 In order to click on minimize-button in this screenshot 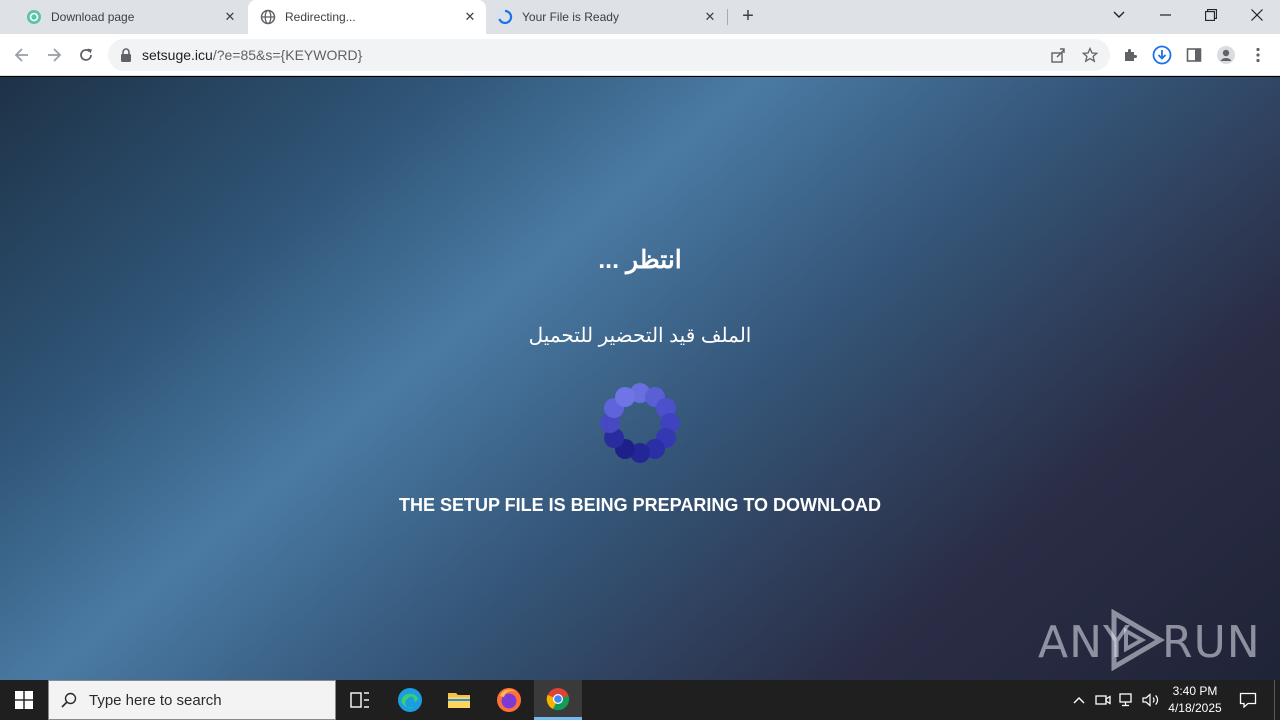, I will do `click(1165, 15)`.